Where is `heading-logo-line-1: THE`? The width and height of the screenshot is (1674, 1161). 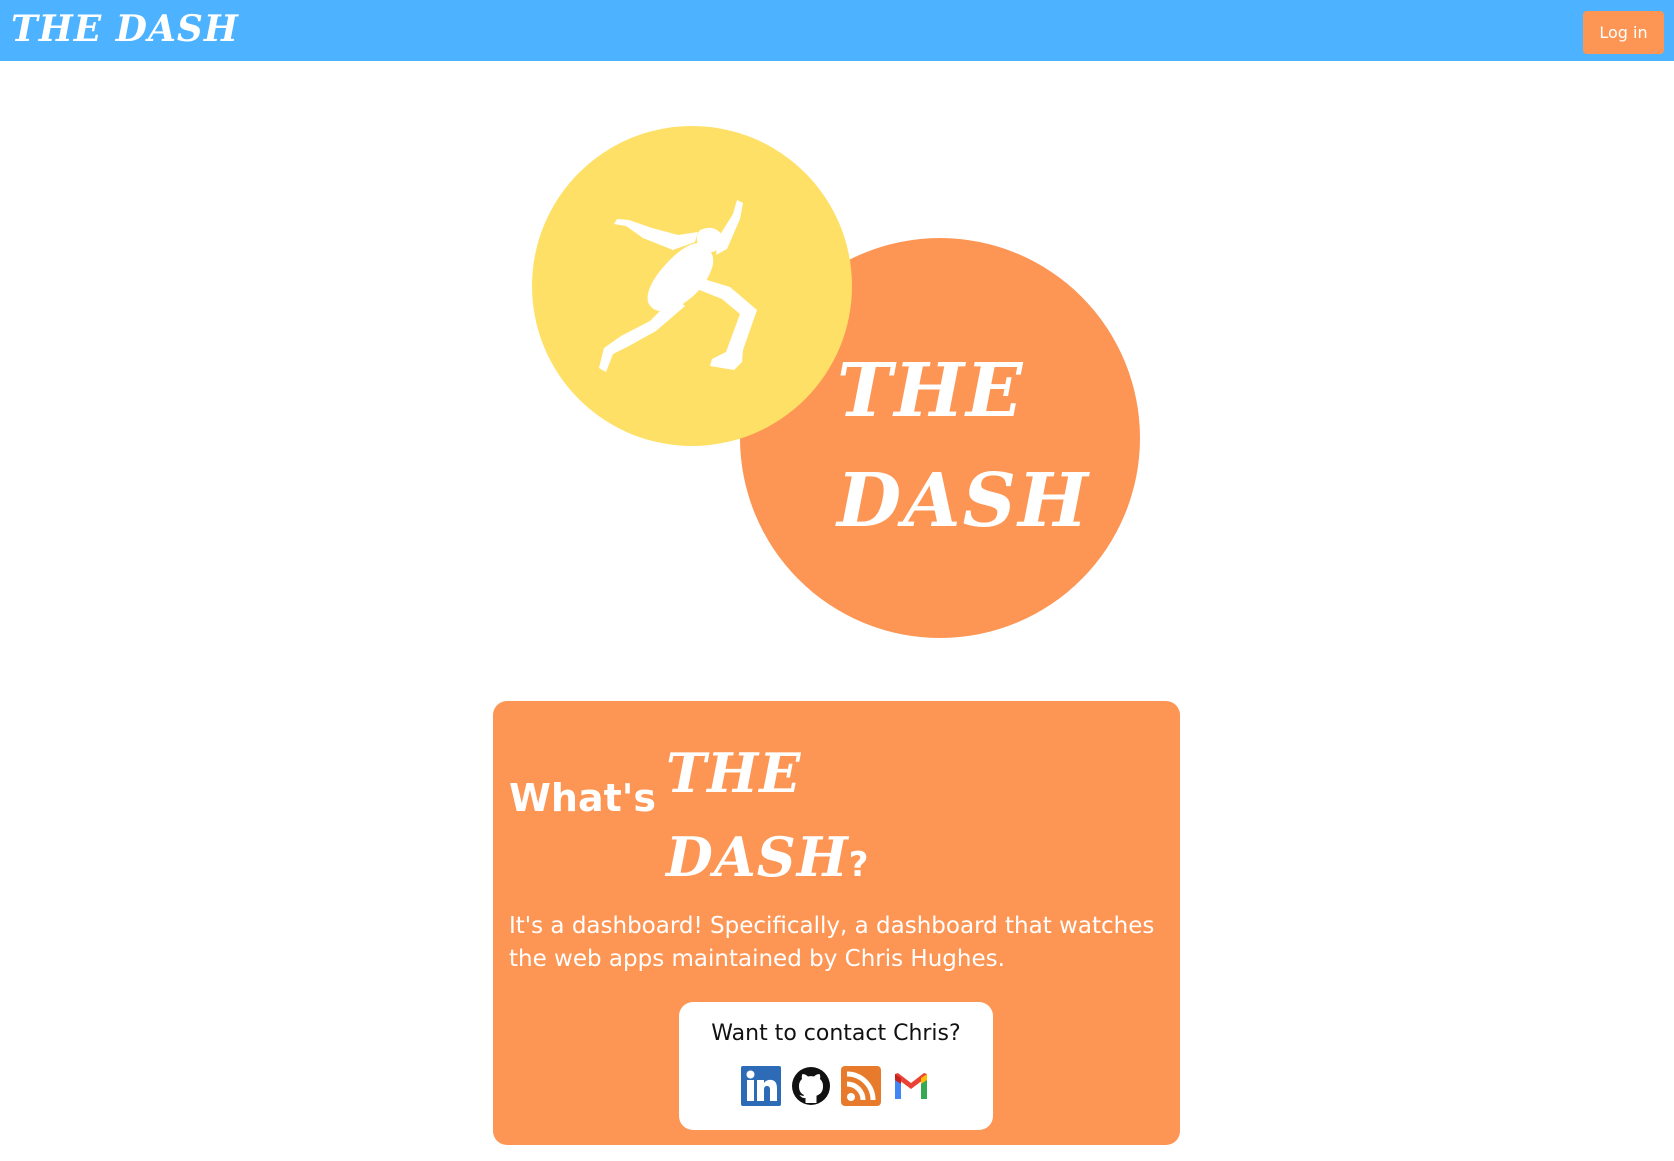 heading-logo-line-1: THE is located at coordinates (734, 773).